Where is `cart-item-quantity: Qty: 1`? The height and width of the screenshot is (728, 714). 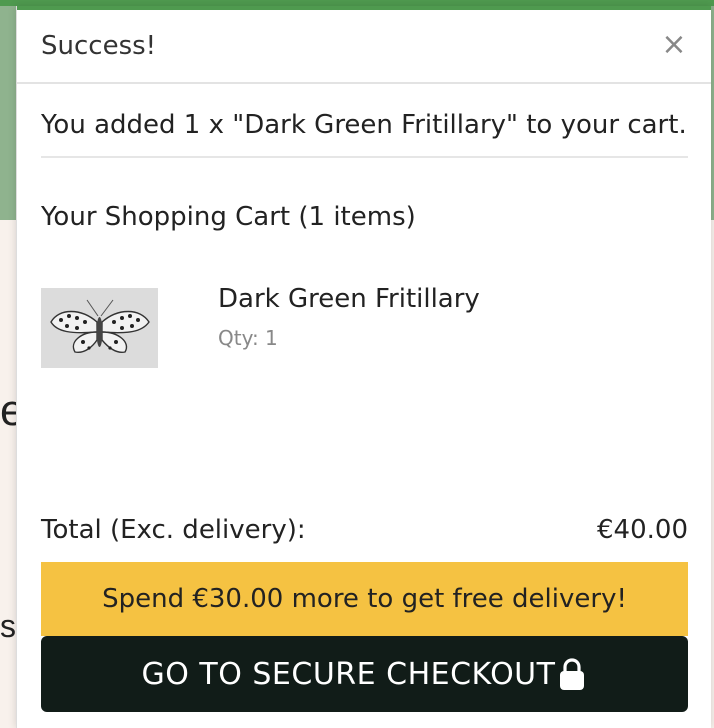 cart-item-quantity: Qty: 1 is located at coordinates (248, 338).